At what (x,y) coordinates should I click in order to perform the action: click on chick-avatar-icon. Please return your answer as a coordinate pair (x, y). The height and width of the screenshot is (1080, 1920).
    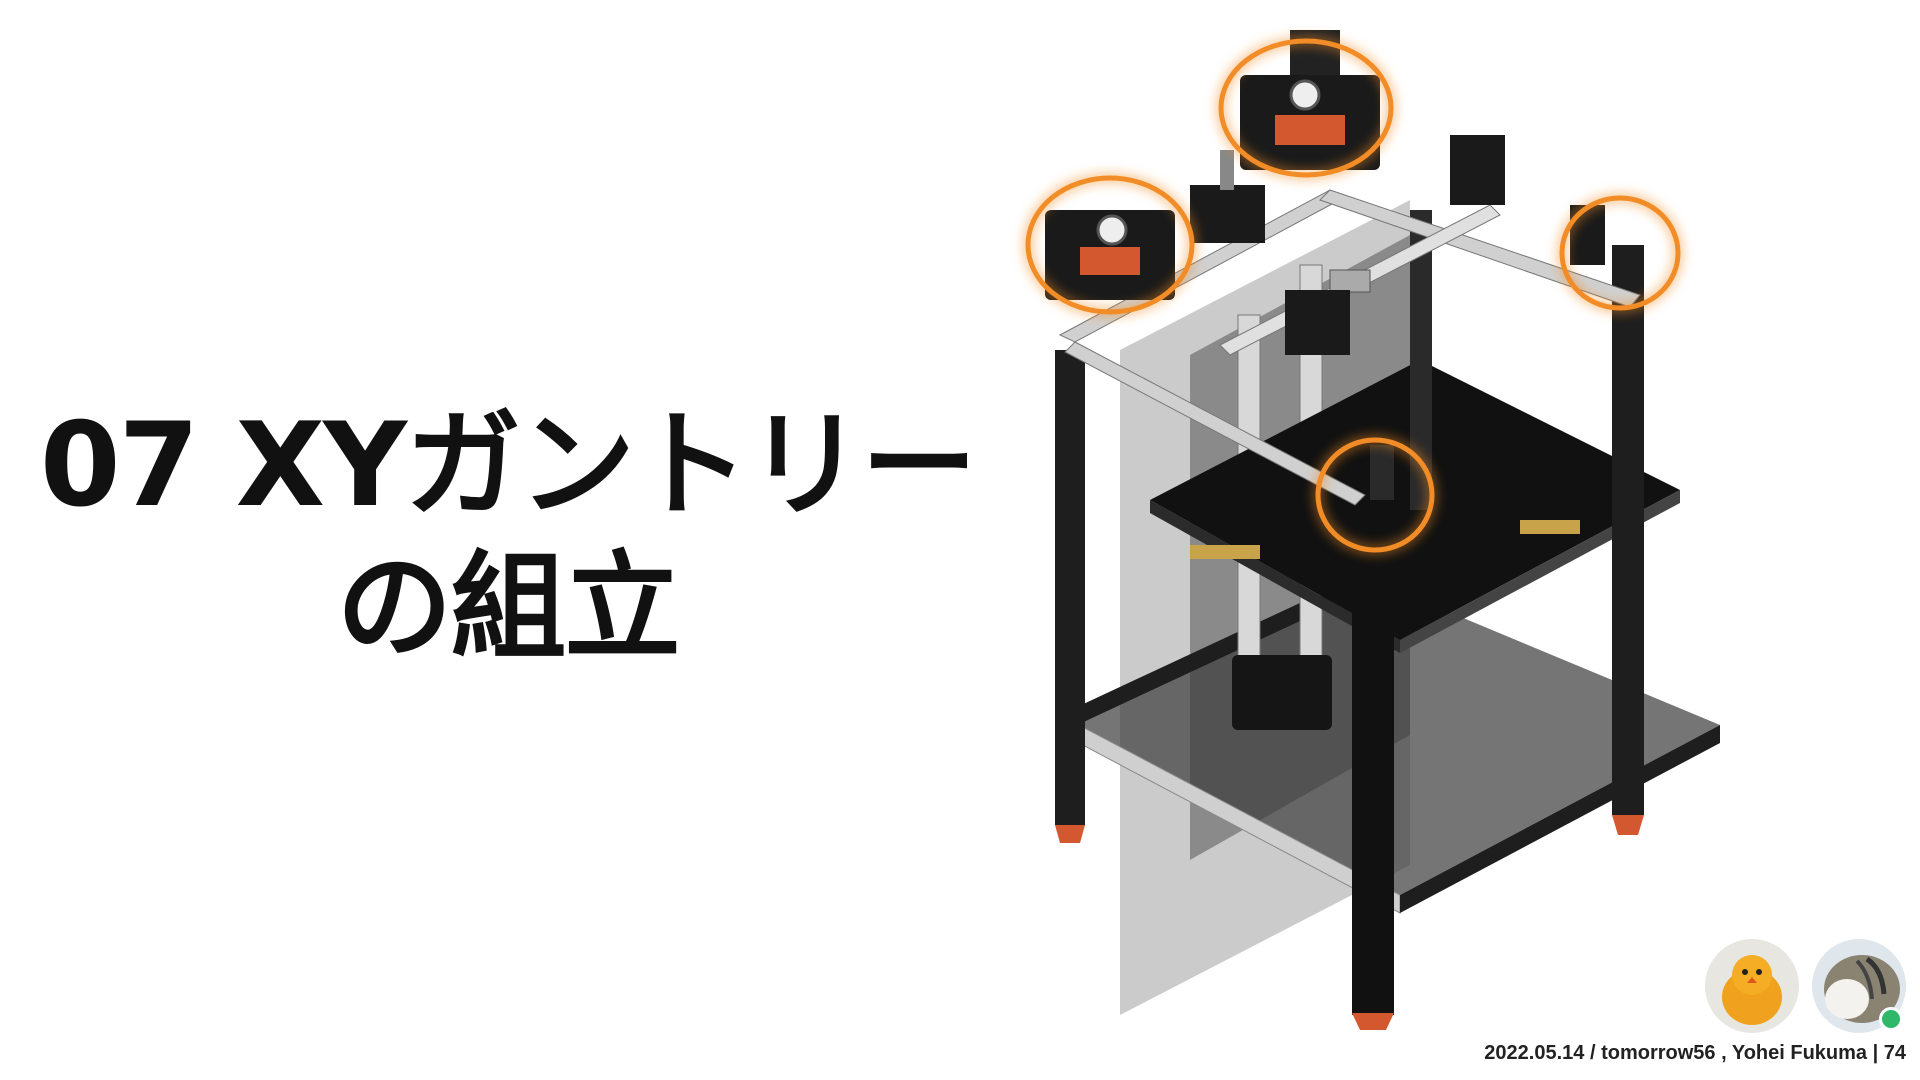
    Looking at the image, I should click on (1752, 986).